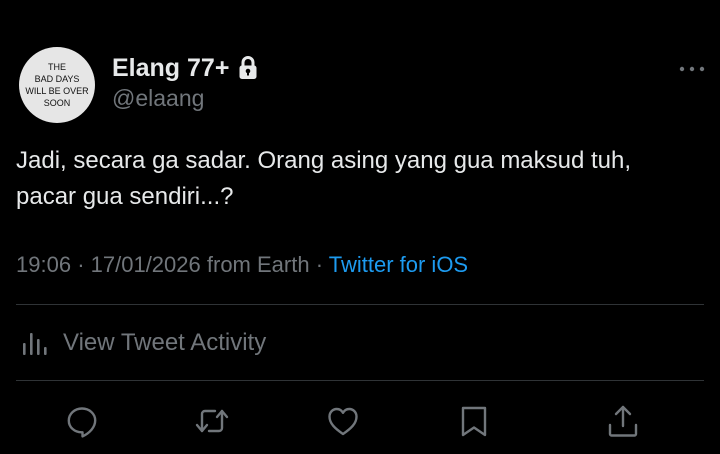 The image size is (720, 454). Describe the element at coordinates (398, 264) in the screenshot. I see `tweet-source-link: Twitter for iOS` at that location.